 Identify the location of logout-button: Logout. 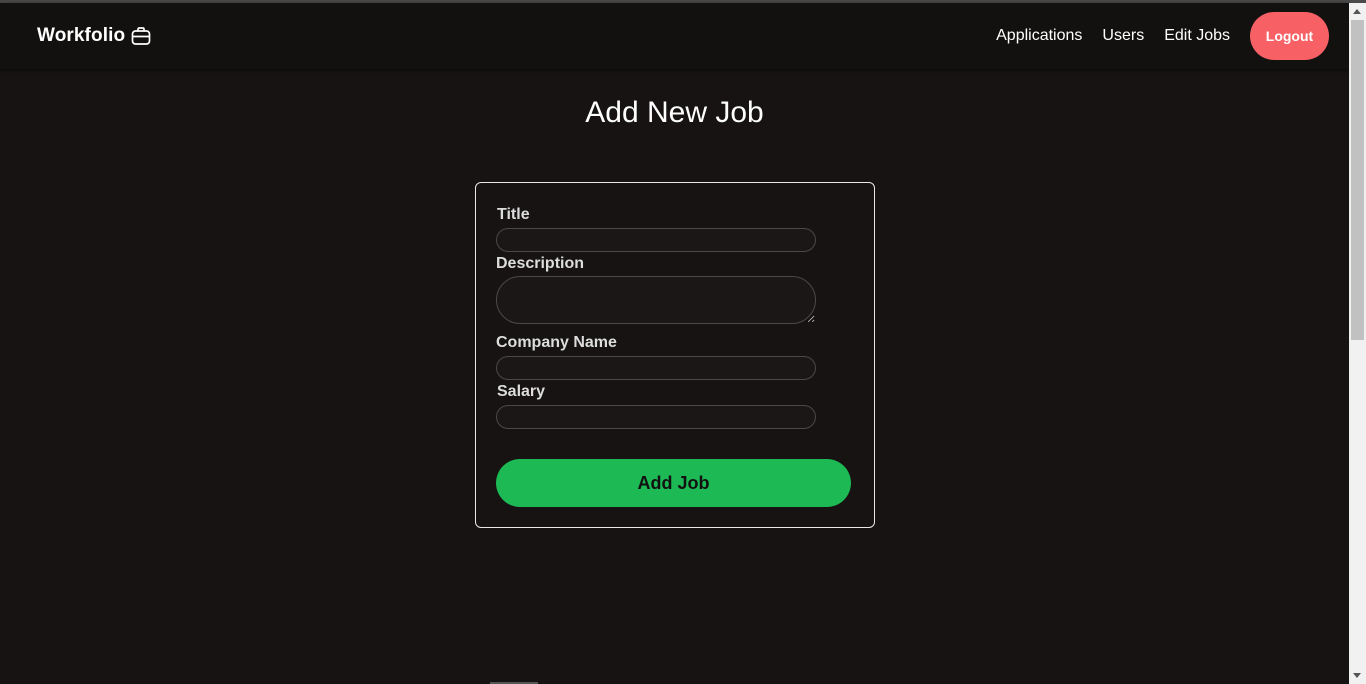
(1289, 36).